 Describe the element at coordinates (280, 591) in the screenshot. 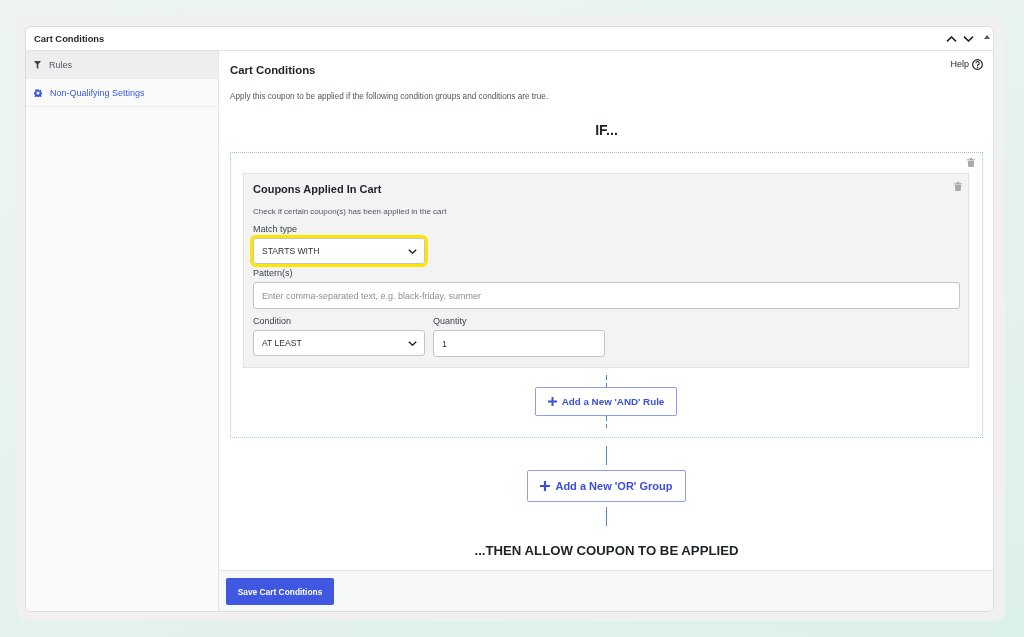

I see `save-button: Save Cart Conditions` at that location.